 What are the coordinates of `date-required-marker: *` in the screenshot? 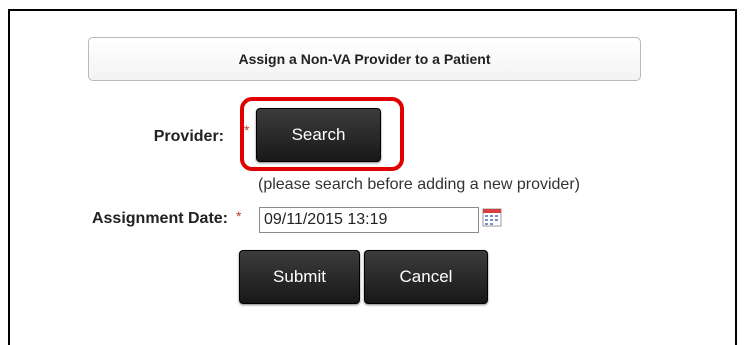 It's located at (239, 216).